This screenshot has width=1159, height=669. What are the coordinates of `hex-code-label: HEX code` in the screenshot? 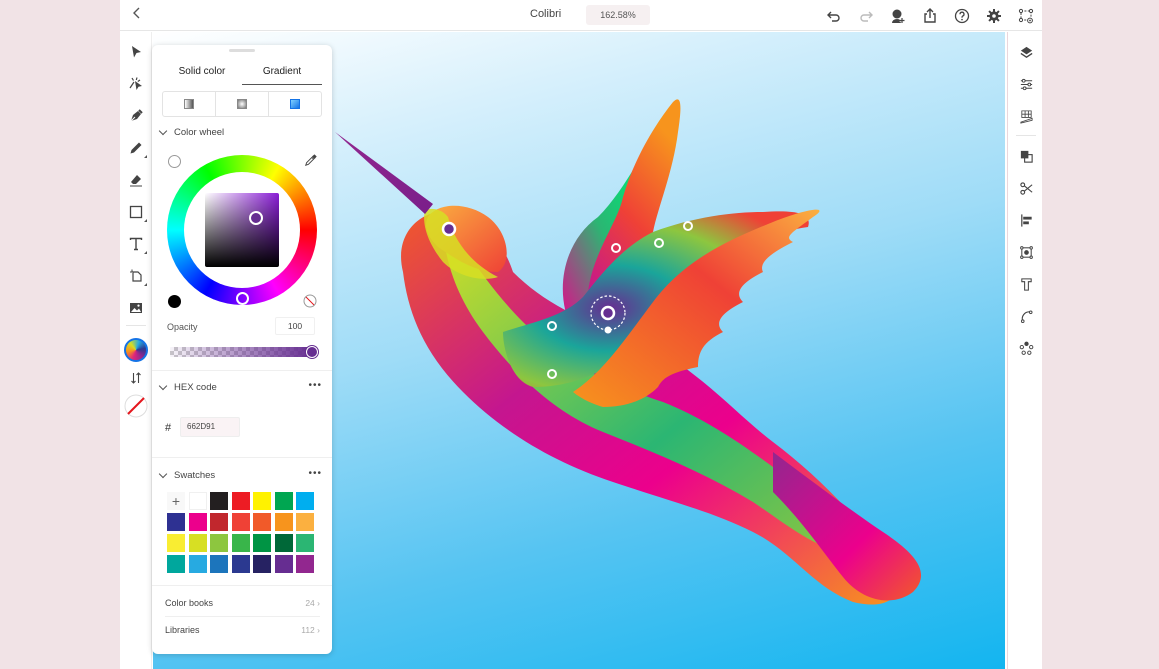 It's located at (195, 387).